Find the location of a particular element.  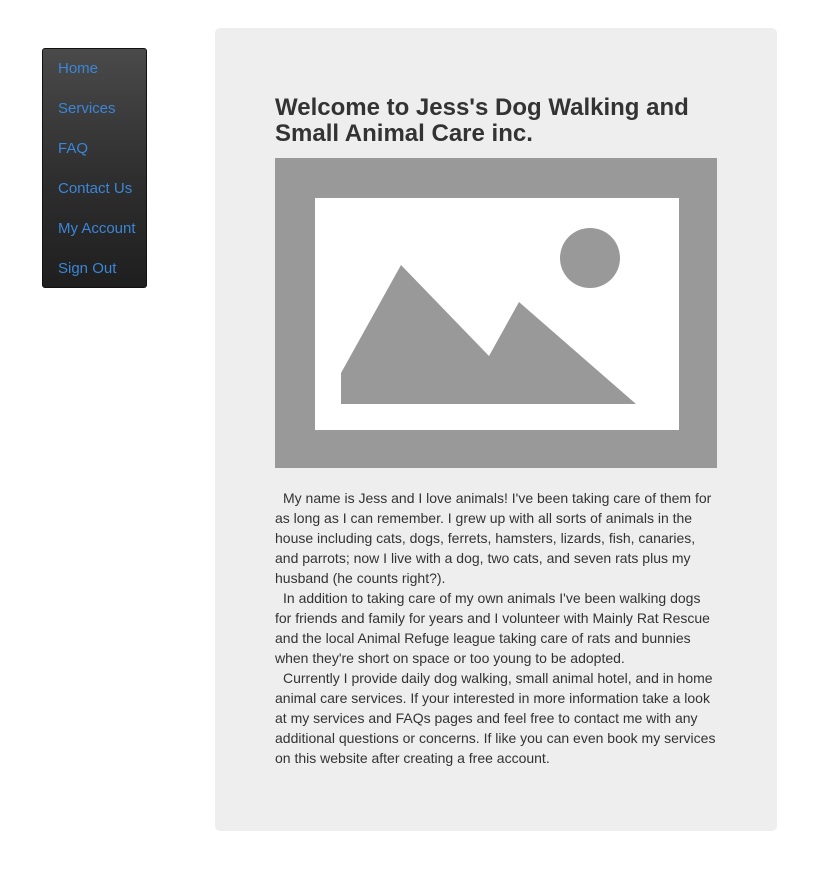

nav-item-my-account: My Account is located at coordinates (97, 229).